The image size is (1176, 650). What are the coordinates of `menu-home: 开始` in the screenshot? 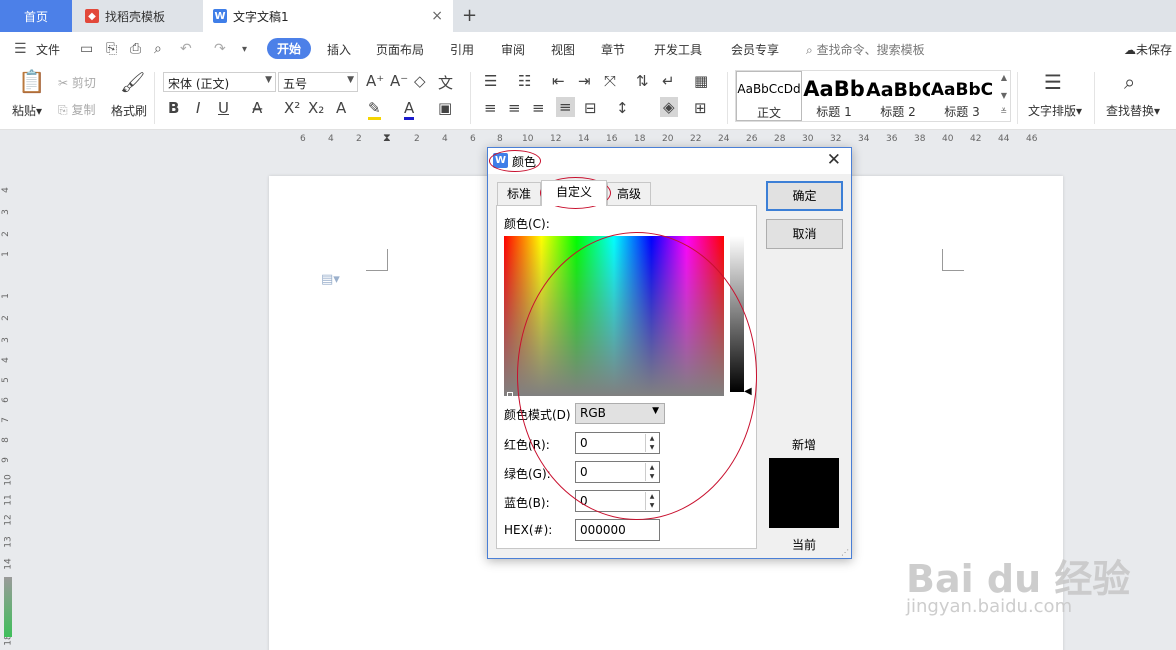 It's located at (289, 48).